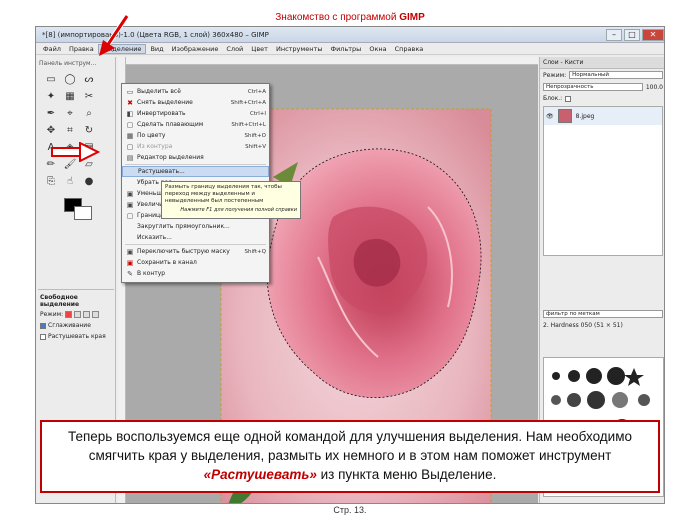  I want to click on brush-filter-input: фильтр по меткам, so click(603, 314).